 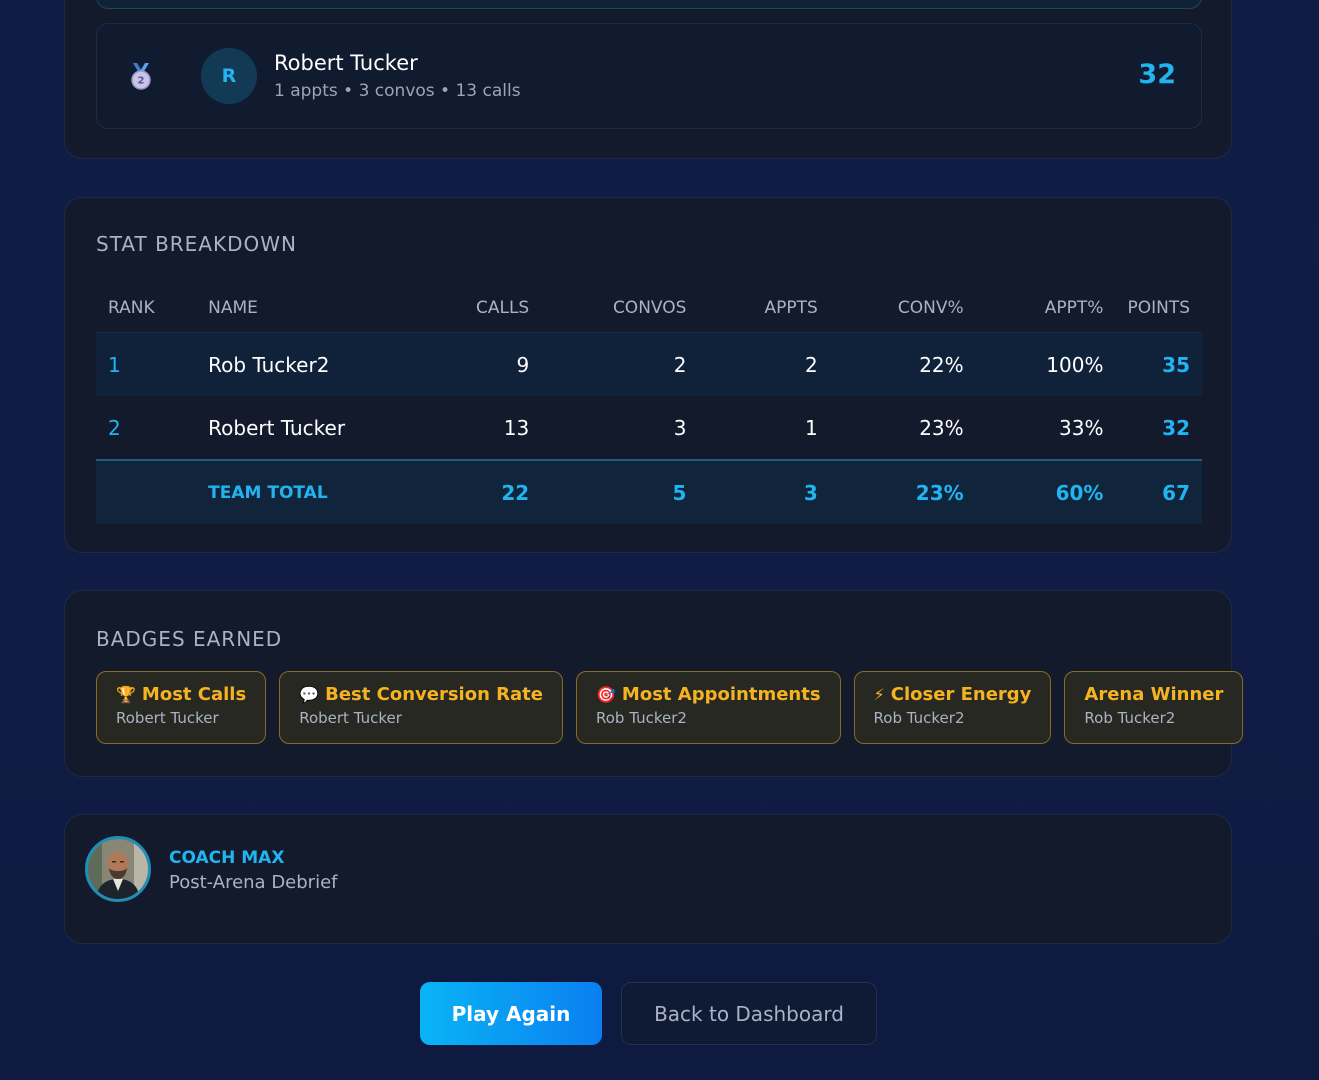 I want to click on badge-best-conversion-rate: 💬 Best Conversion Rate Robert Tucker, so click(x=421, y=707).